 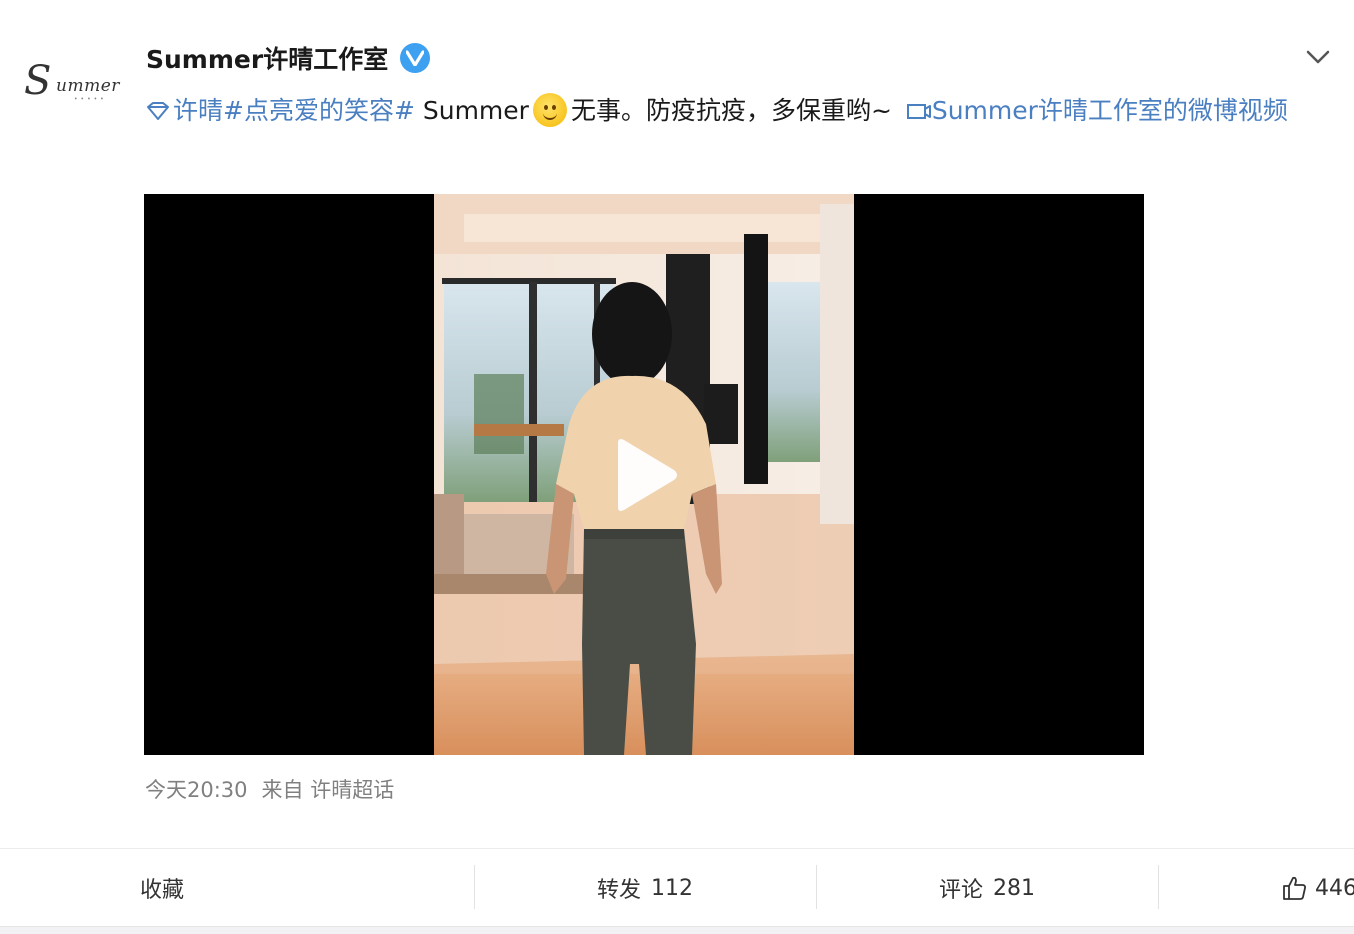 What do you see at coordinates (267, 58) in the screenshot?
I see `author-name: Summer许晴工作室` at bounding box center [267, 58].